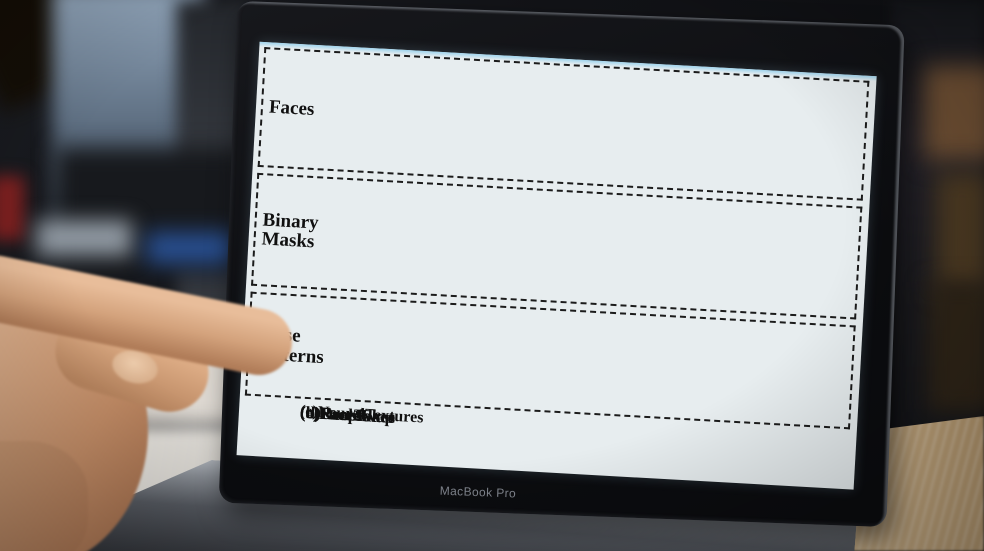  What do you see at coordinates (291, 108) in the screenshot?
I see `faces-row-label: Faces` at bounding box center [291, 108].